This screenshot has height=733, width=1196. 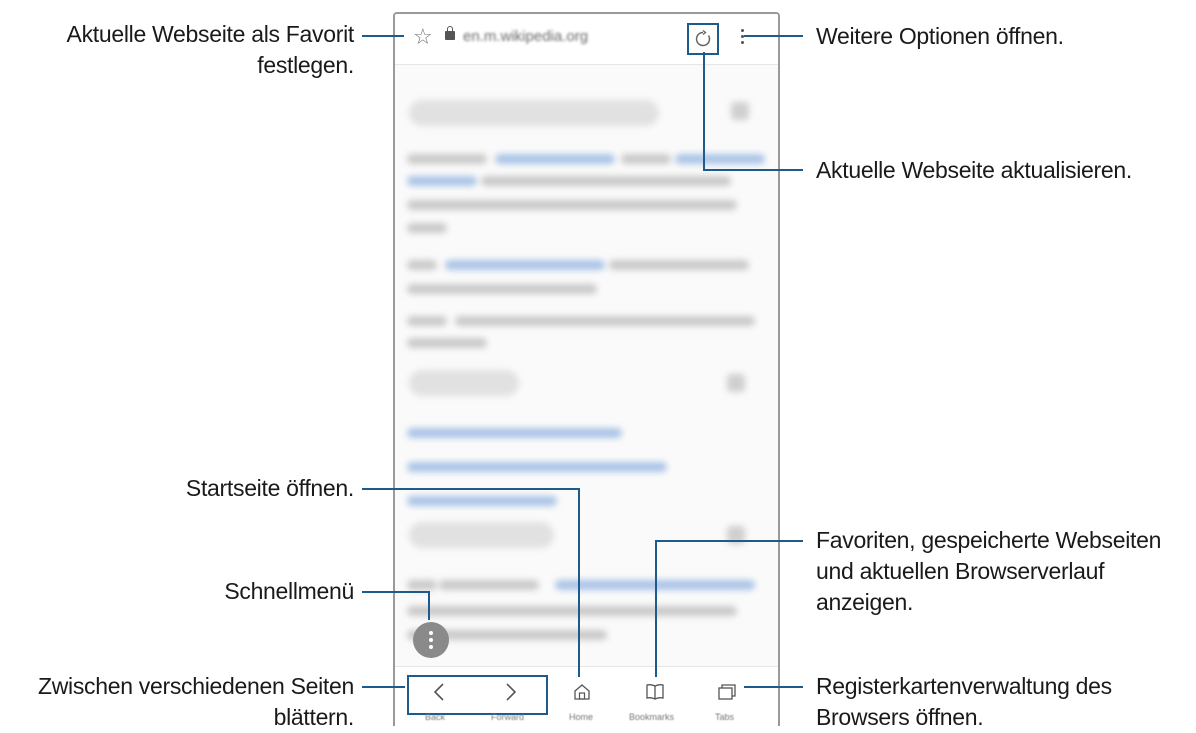 What do you see at coordinates (974, 170) in the screenshot?
I see `callout-refresh: Aktuelle Webseite aktualisieren.` at bounding box center [974, 170].